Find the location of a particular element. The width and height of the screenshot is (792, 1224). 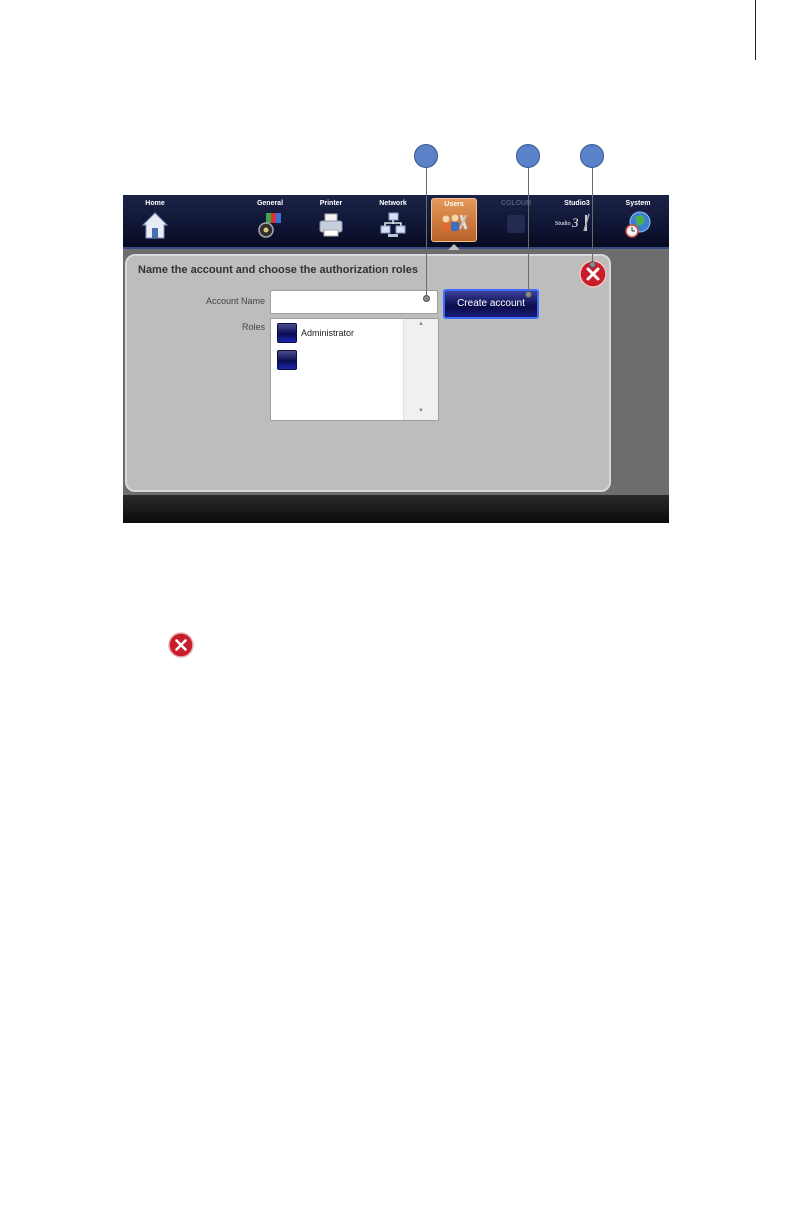

nav-label-colour: COLOUR is located at coordinates (516, 203).